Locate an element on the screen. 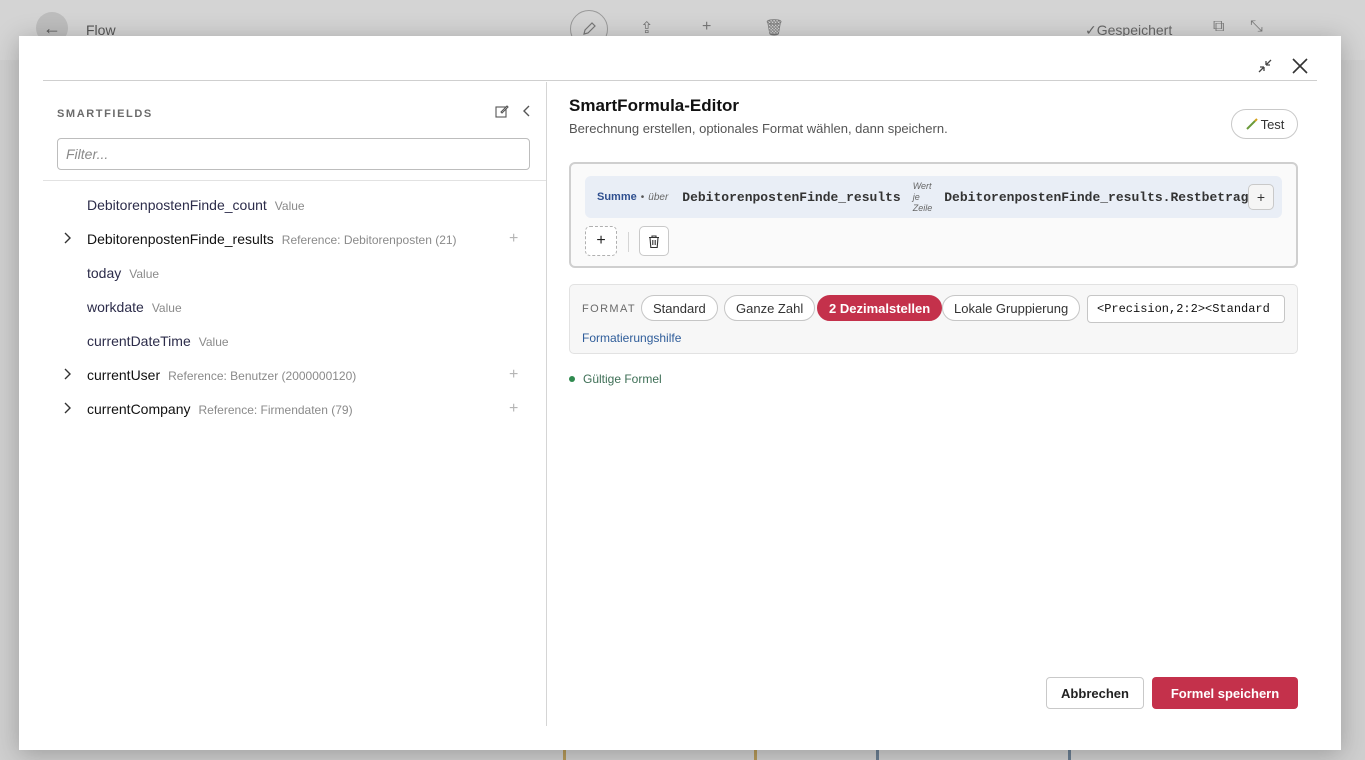 The image size is (1365, 760). list-item: currentDateTime Value is located at coordinates (295, 341).